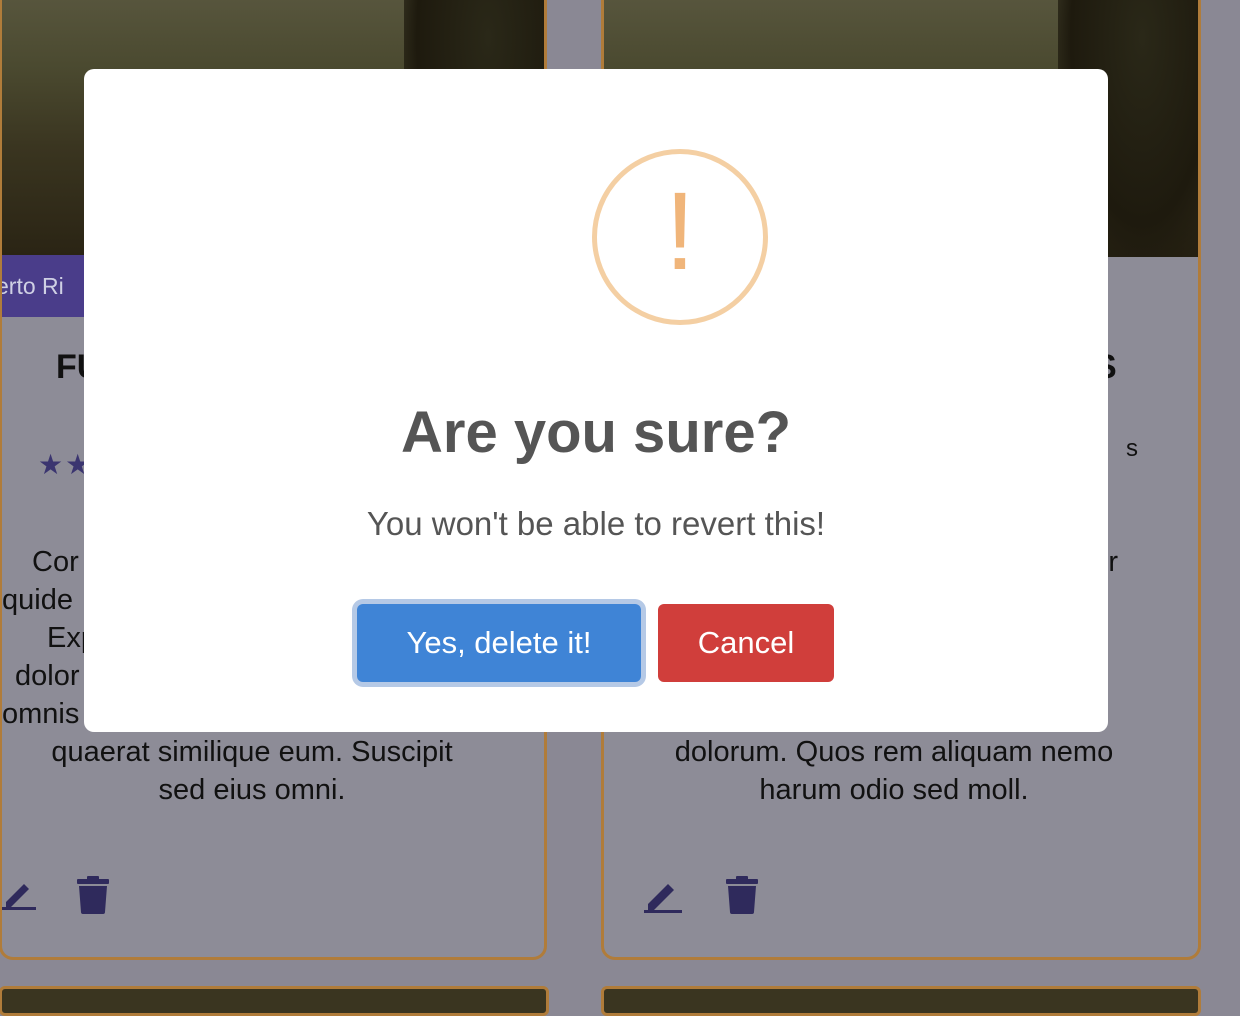 Image resolution: width=1240 pixels, height=1016 pixels. Describe the element at coordinates (596, 523) in the screenshot. I see `dialog-text: You won't be able to revert this!` at that location.